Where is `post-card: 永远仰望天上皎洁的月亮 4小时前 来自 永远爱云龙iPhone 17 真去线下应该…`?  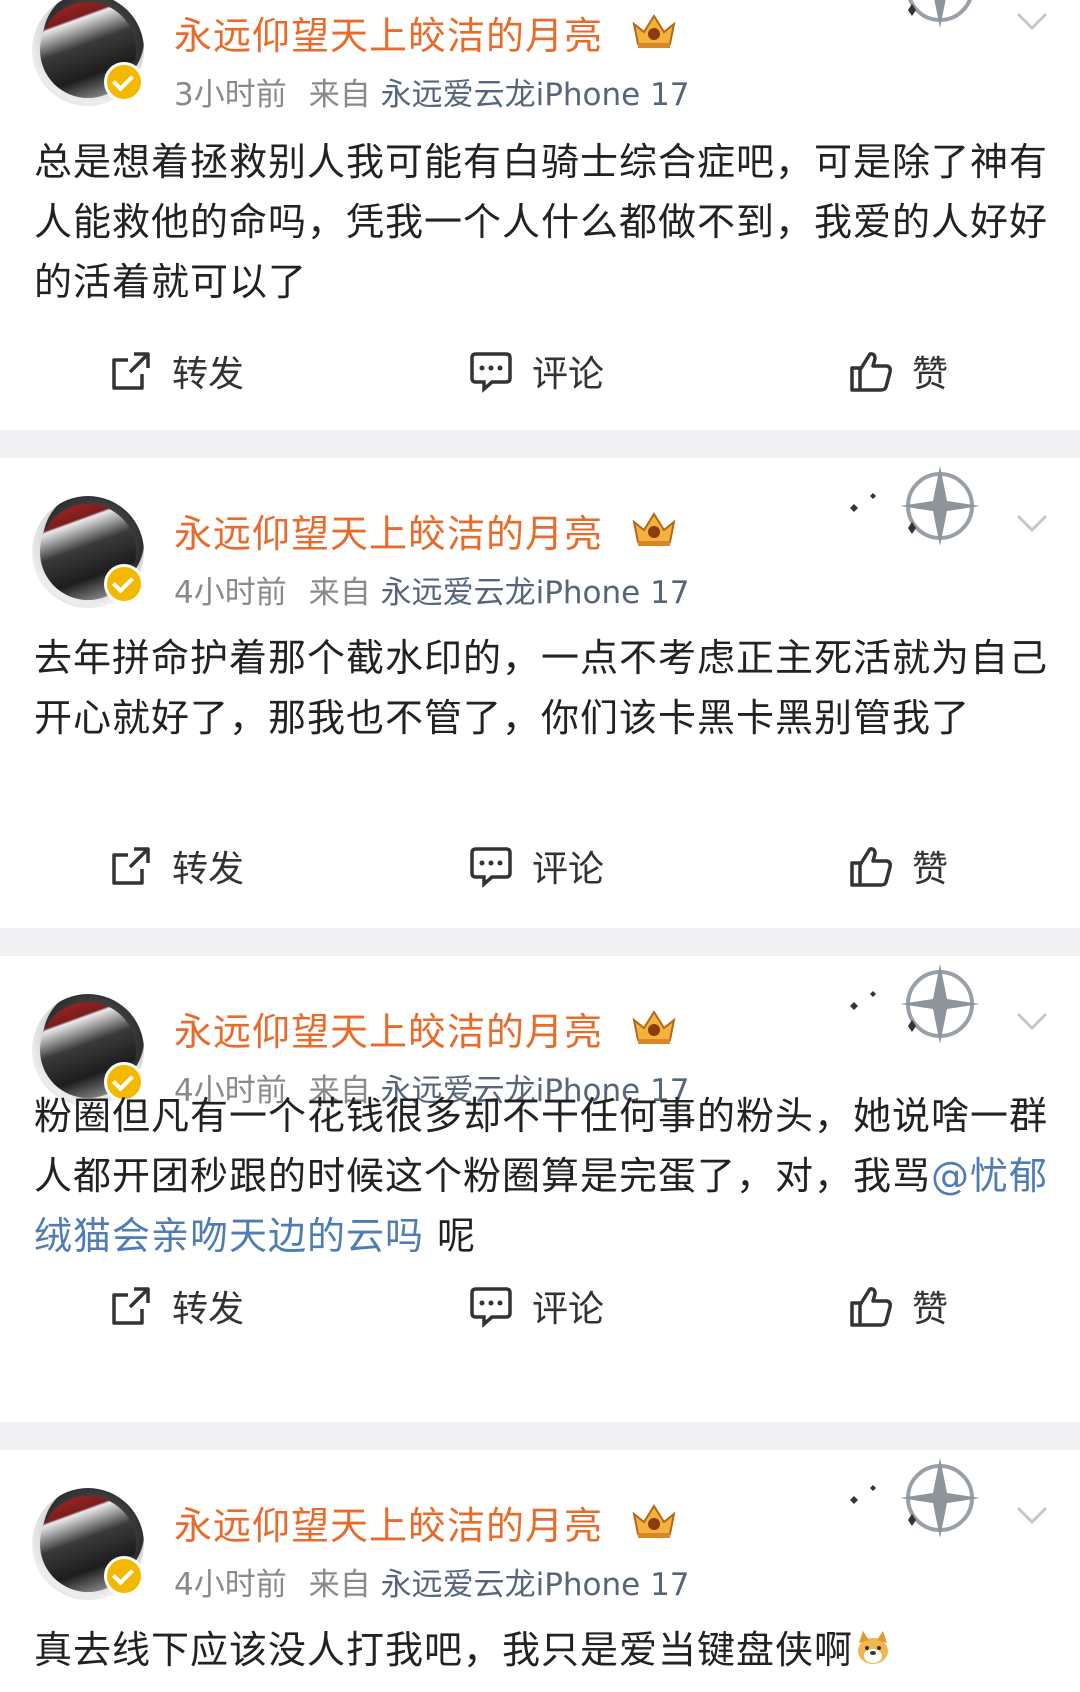 post-card: 永远仰望天上皎洁的月亮 4小时前 来自 永远爱云龙iPhone 17 真去线下应该… is located at coordinates (540, 1571).